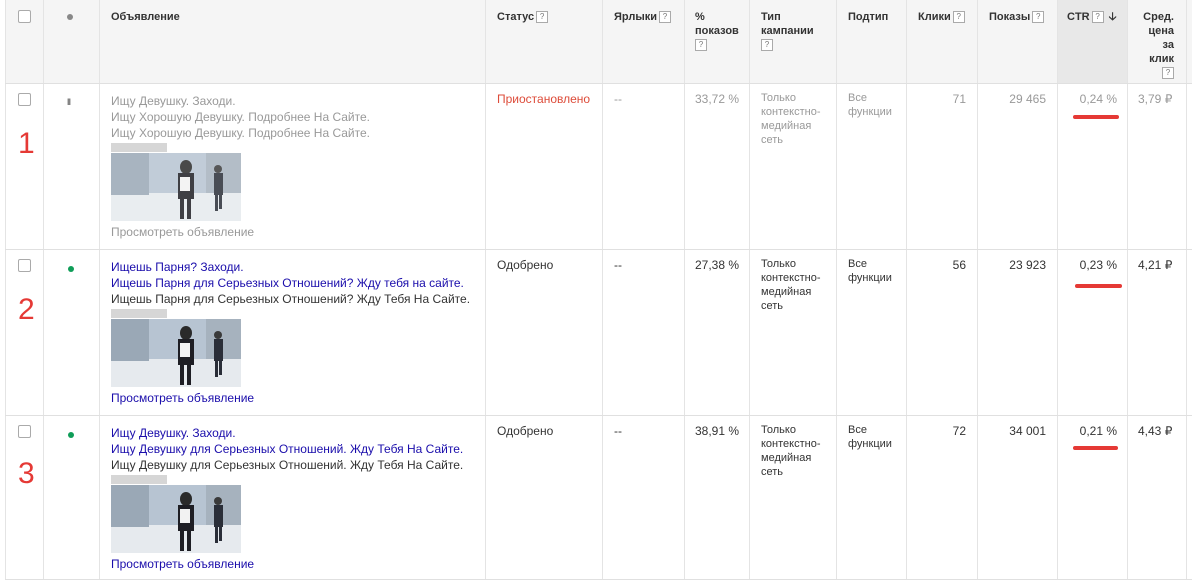 This screenshot has width=1192, height=580. Describe the element at coordinates (69, 102) in the screenshot. I see `pause-icon: II` at that location.